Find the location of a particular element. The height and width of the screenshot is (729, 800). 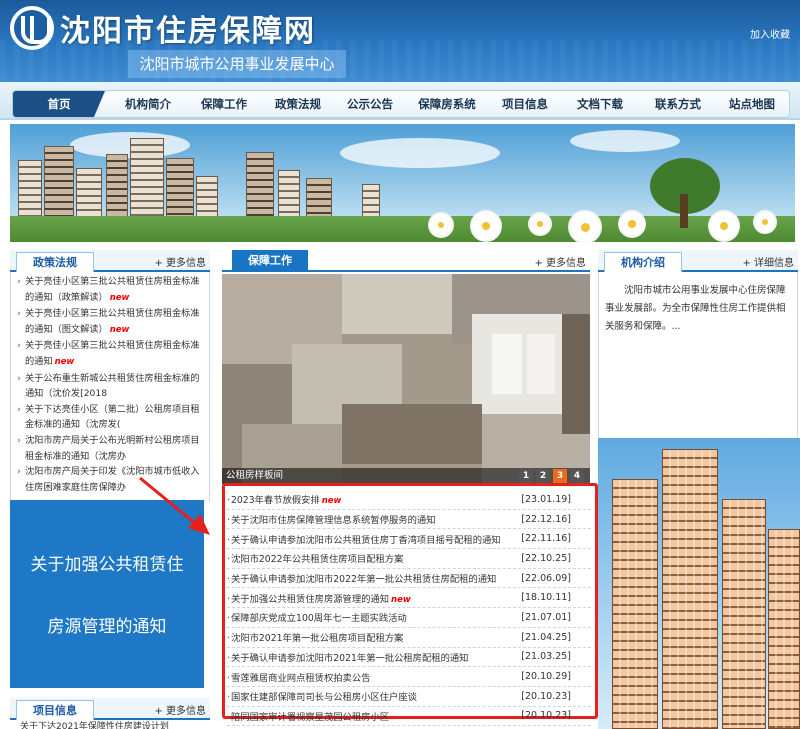

notice-date: [18.10.11] is located at coordinates (546, 598).